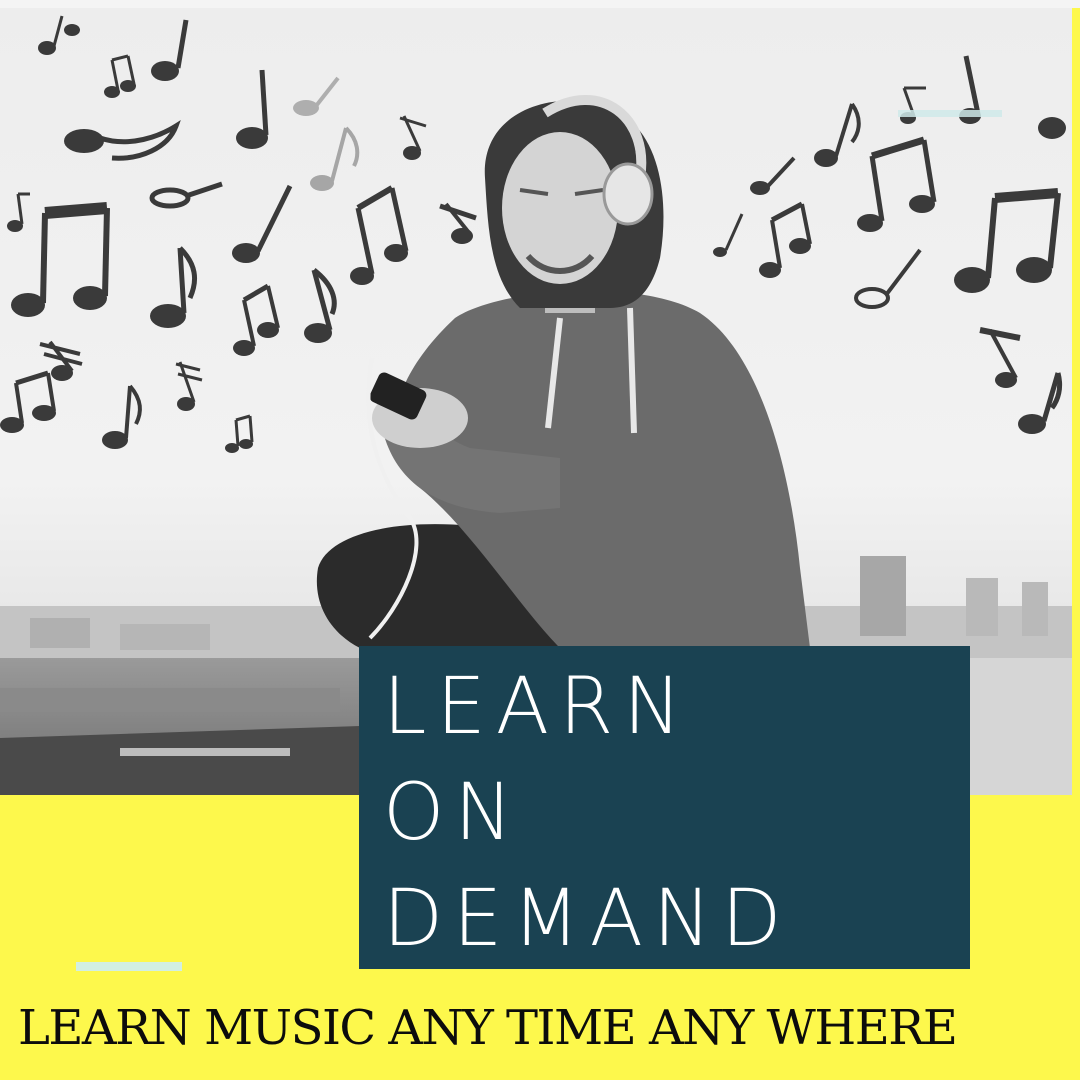  What do you see at coordinates (129, 966) in the screenshot?
I see `accent-dash` at bounding box center [129, 966].